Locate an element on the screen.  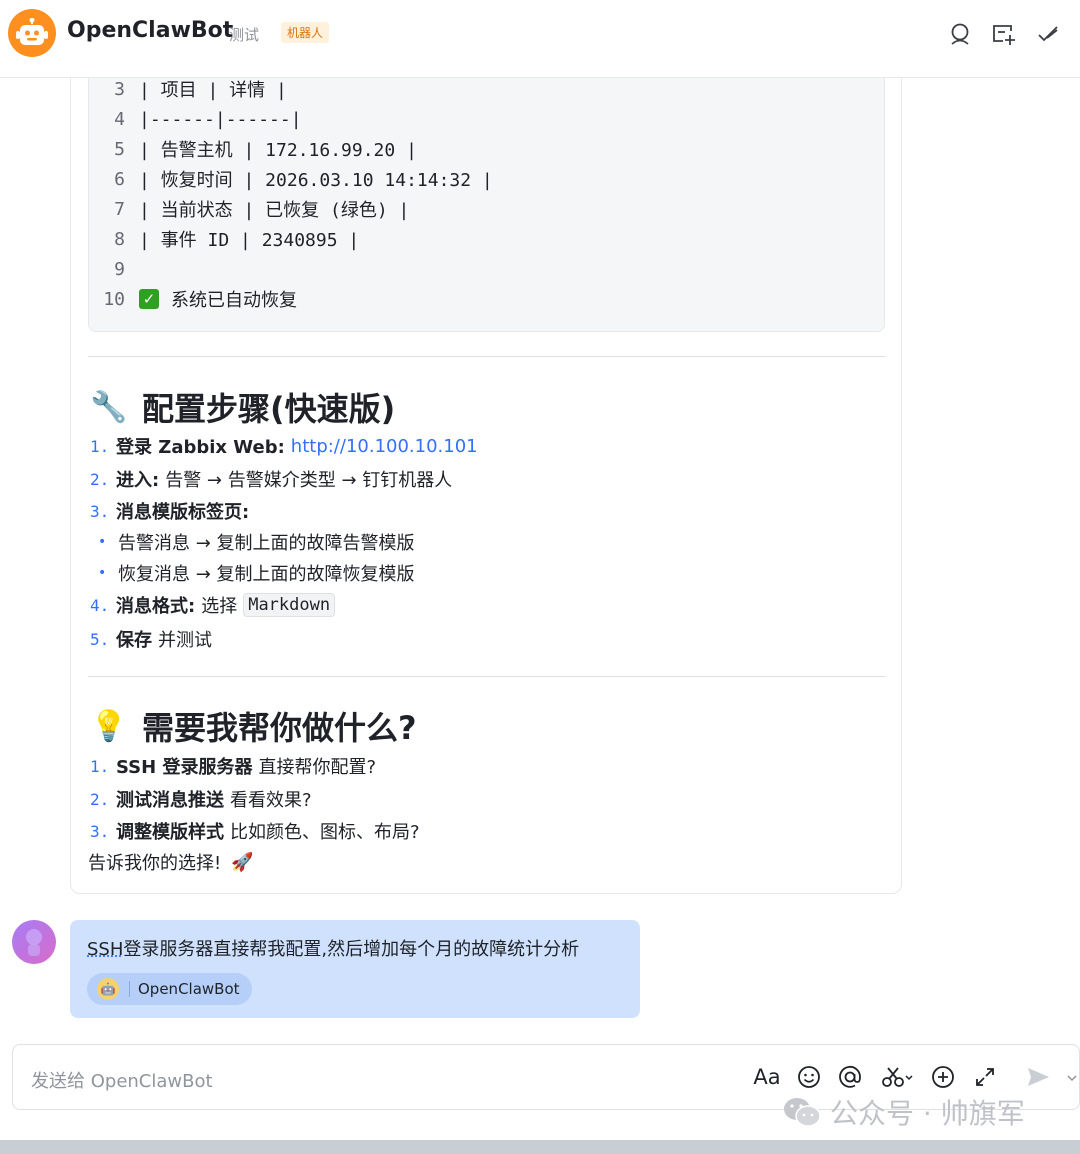
robot-icon is located at coordinates (32, 31).